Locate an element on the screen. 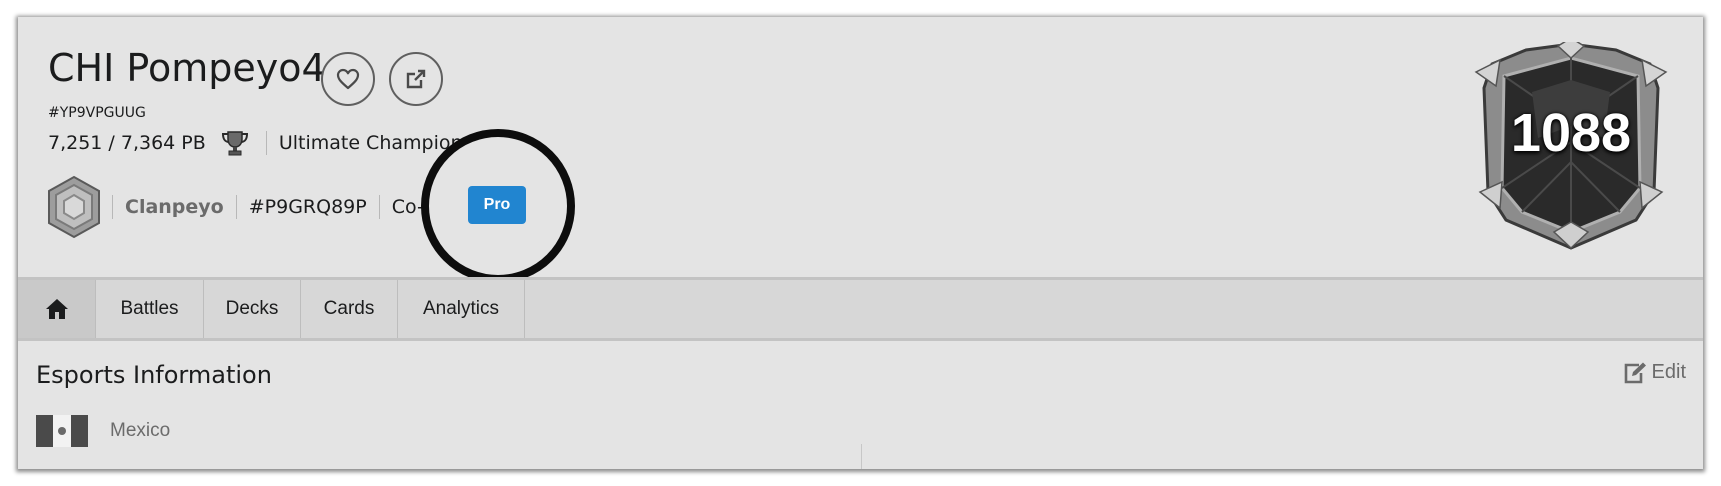 This screenshot has height=486, width=1721. clan-name-link: Clanpeyo is located at coordinates (174, 207).